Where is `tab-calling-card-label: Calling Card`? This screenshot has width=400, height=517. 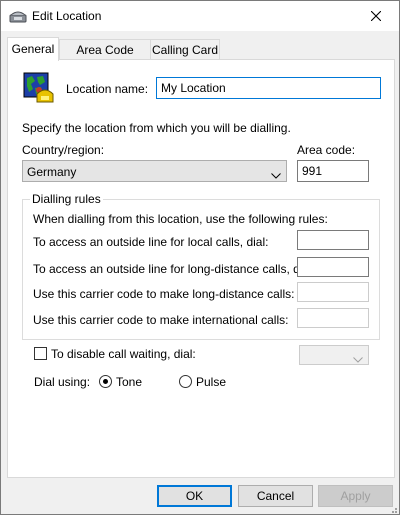
tab-calling-card-label: Calling Card is located at coordinates (185, 50).